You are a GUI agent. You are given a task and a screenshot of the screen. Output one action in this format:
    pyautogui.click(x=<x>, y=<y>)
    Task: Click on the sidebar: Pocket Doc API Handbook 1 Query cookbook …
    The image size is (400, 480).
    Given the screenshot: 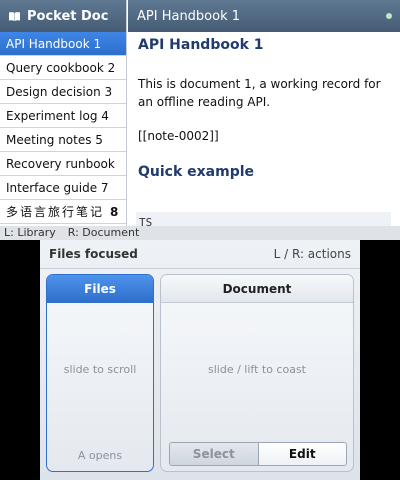 What is the action you would take?
    pyautogui.click(x=63, y=113)
    